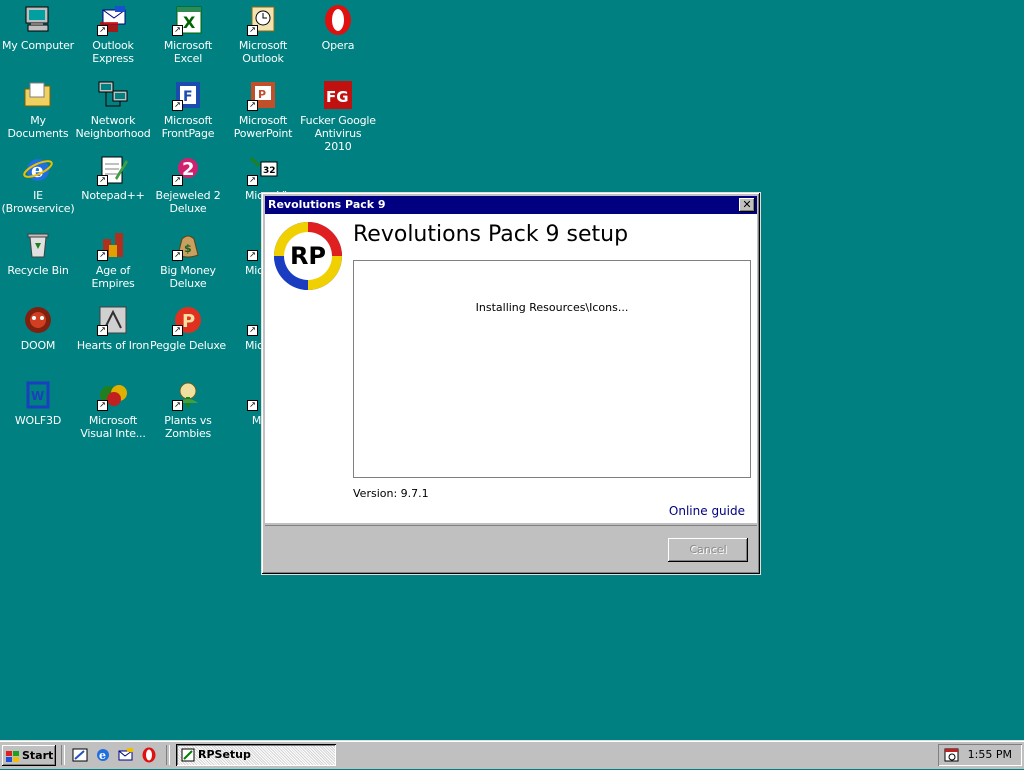 The width and height of the screenshot is (1024, 770). I want to click on desktop-icon-microsoft-outlook: ↗ Microsoft Outlook, so click(263, 33).